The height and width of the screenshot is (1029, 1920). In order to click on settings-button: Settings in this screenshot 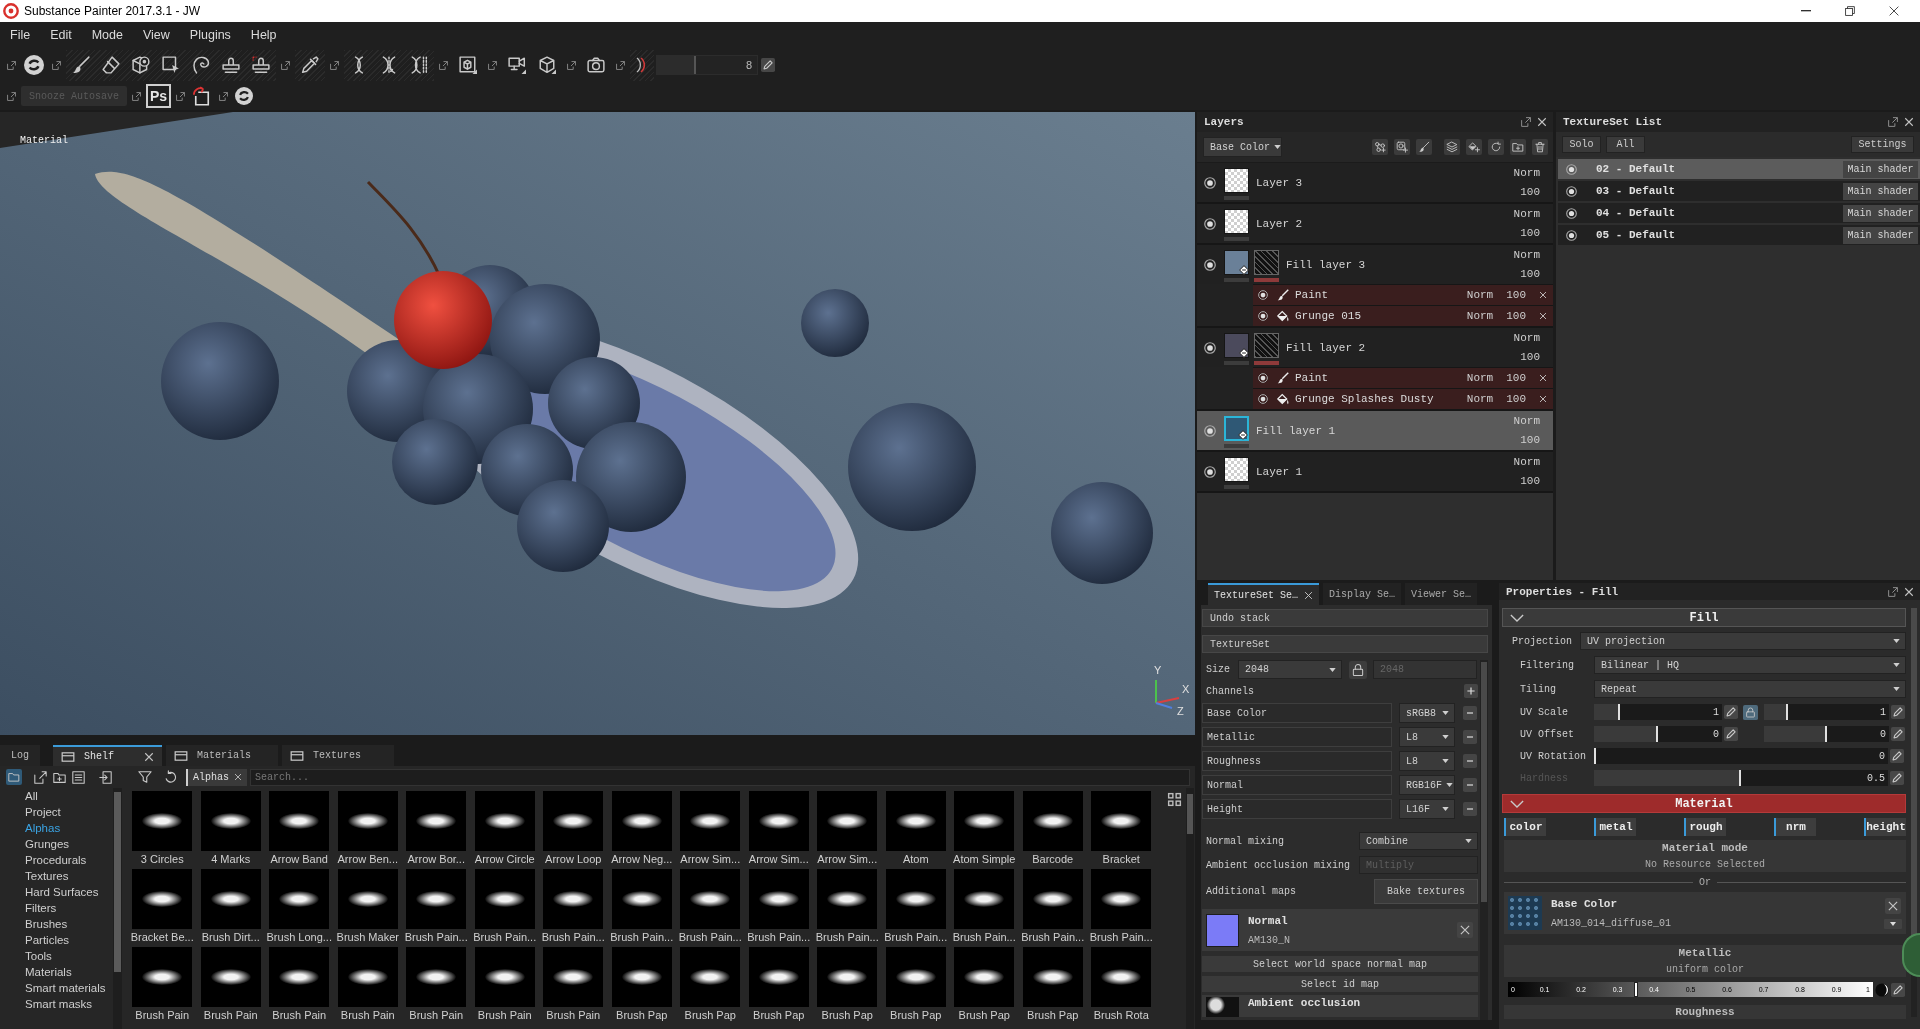, I will do `click(1882, 144)`.